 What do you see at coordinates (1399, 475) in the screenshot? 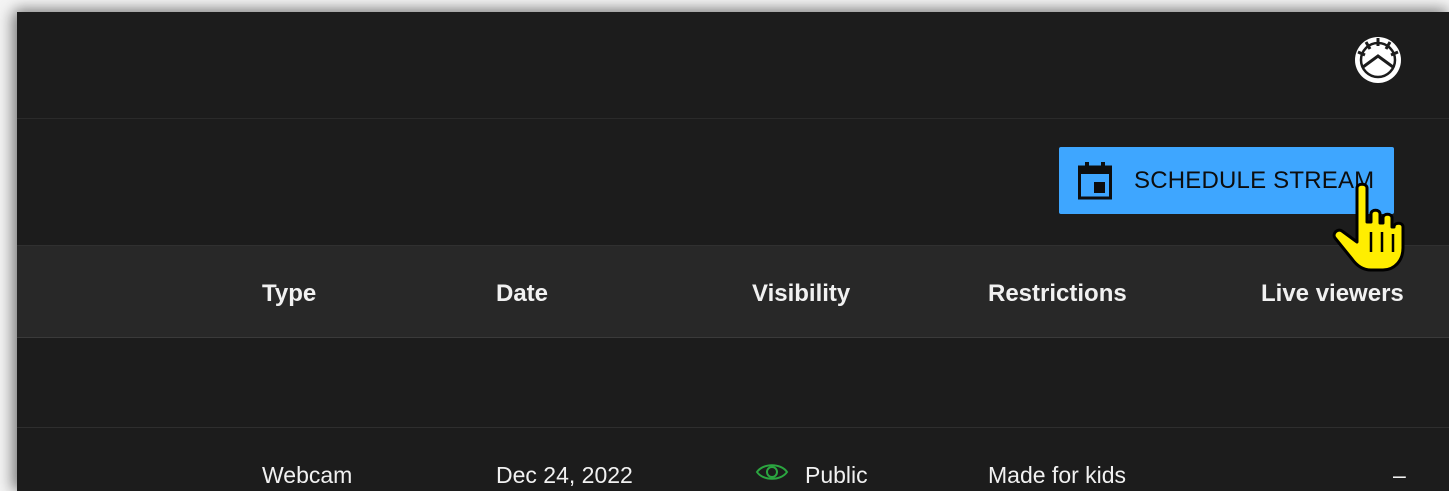
I see `cell-live-viewers: –` at bounding box center [1399, 475].